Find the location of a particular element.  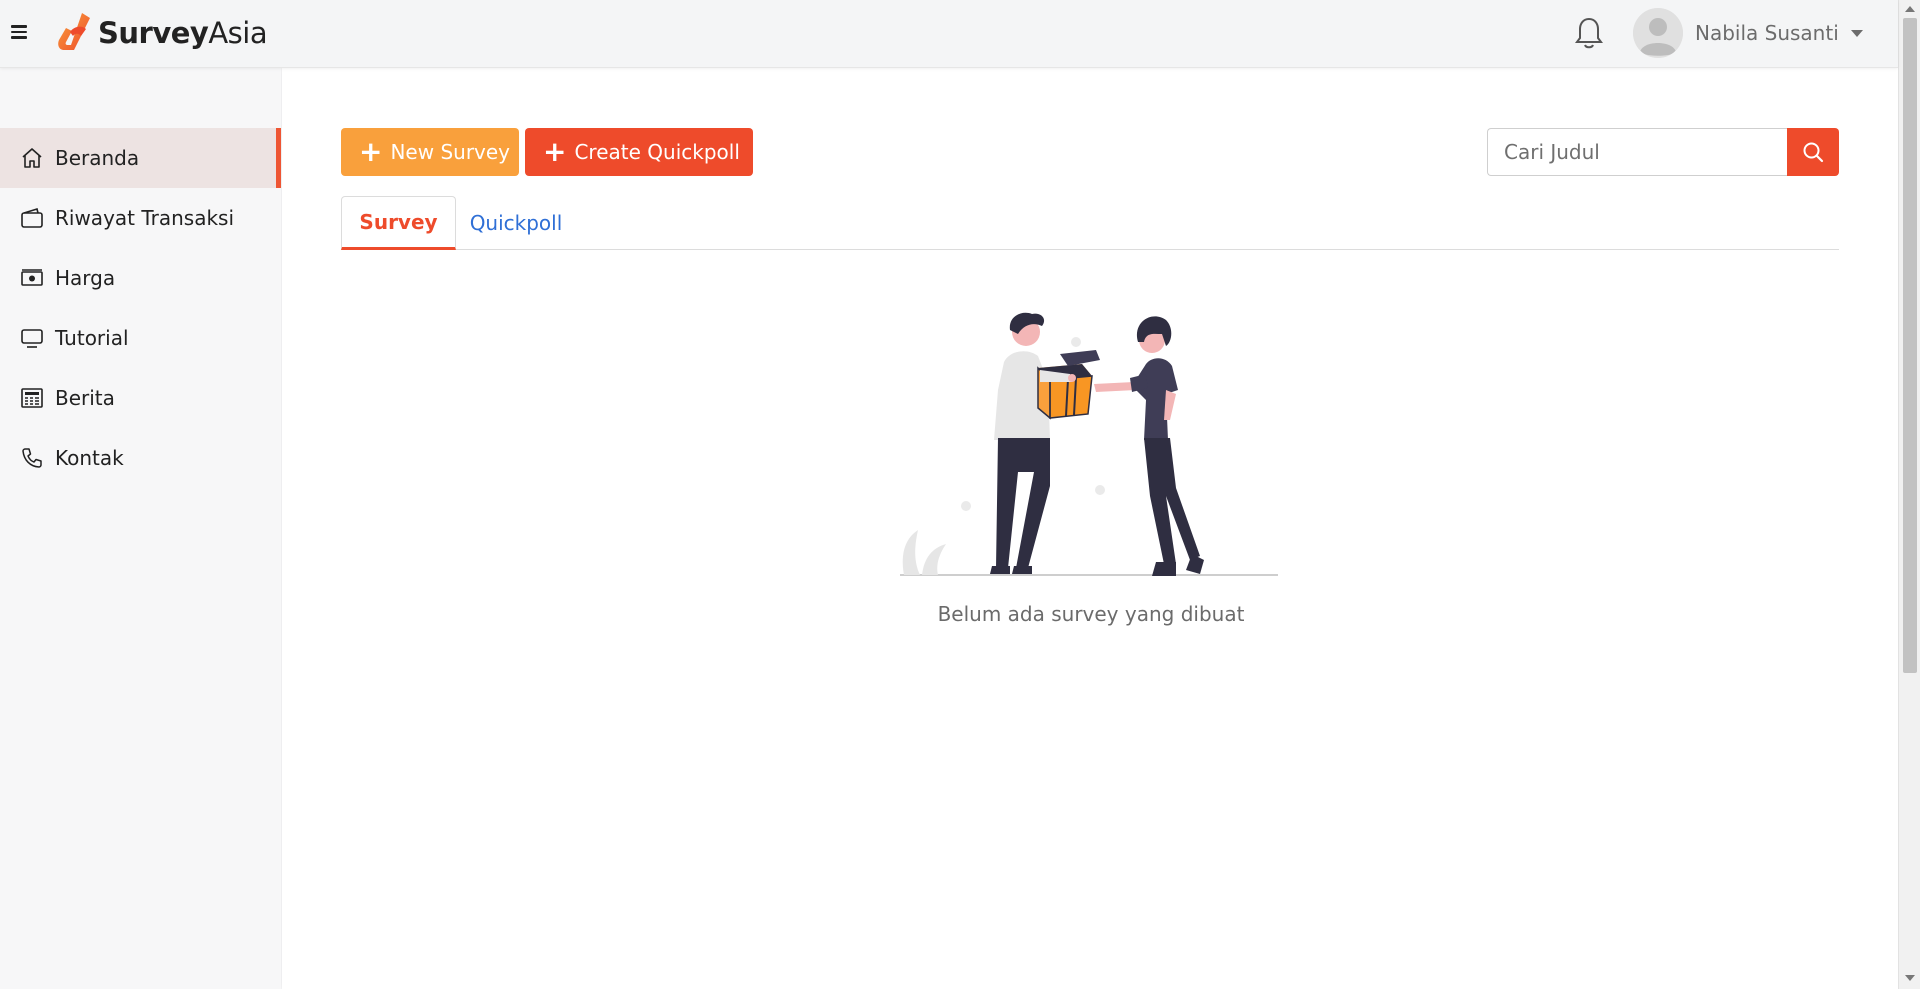

bell-icon is located at coordinates (1589, 33).